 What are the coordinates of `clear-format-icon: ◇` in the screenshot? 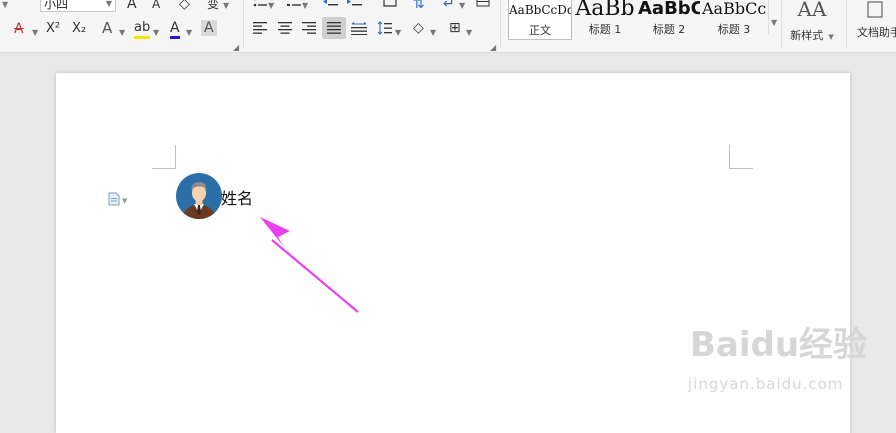 It's located at (184, 6).